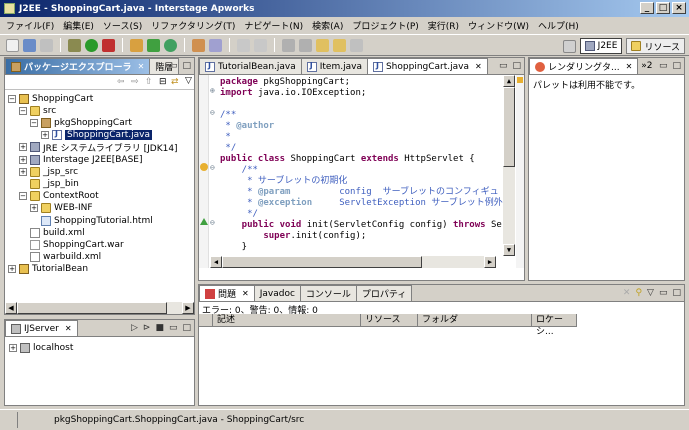  Describe the element at coordinates (243, 45) in the screenshot. I see `toggle-mark-icon` at that location.